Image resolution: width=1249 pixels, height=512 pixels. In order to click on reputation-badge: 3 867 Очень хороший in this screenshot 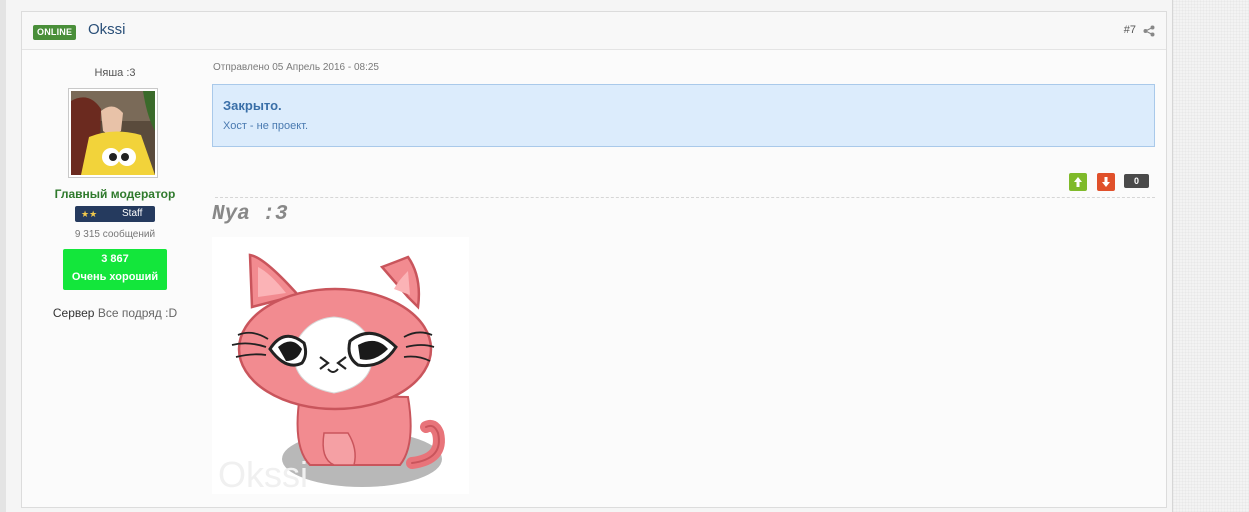, I will do `click(115, 269)`.